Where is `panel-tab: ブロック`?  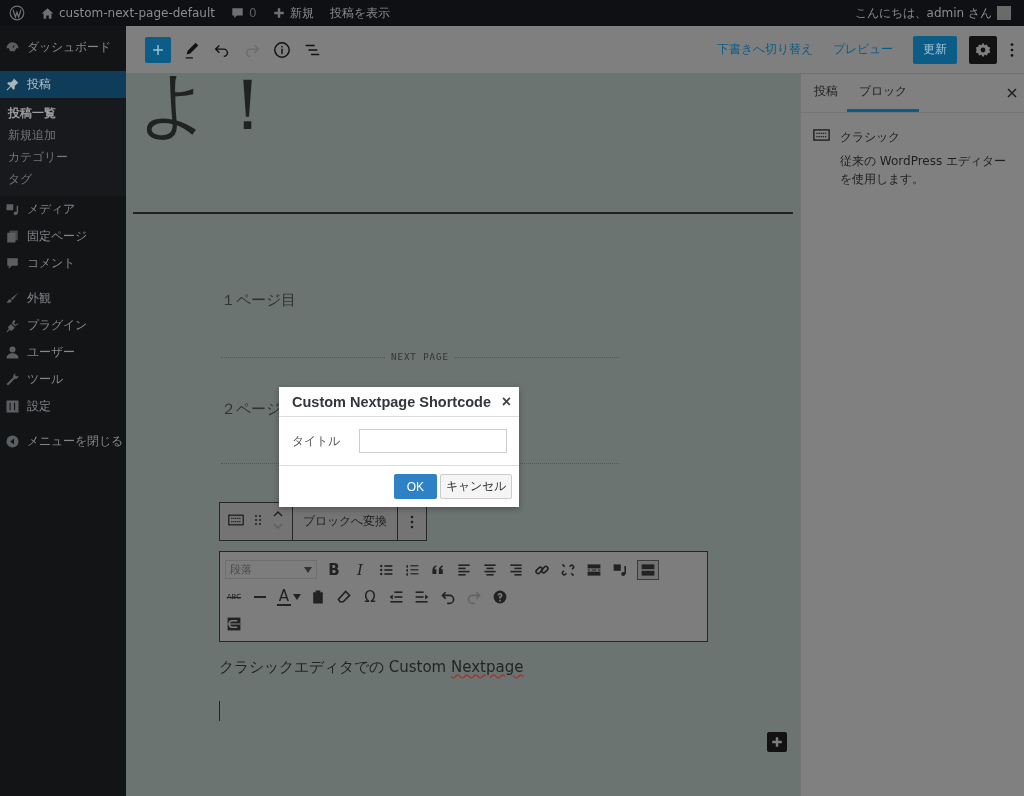 panel-tab: ブロック is located at coordinates (883, 93).